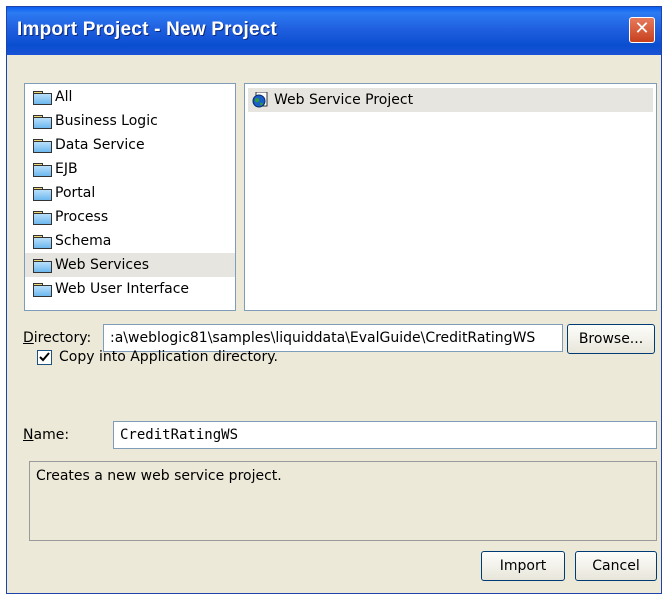 Image resolution: width=668 pixels, height=600 pixels. What do you see at coordinates (106, 121) in the screenshot?
I see `category-label: Business Logic` at bounding box center [106, 121].